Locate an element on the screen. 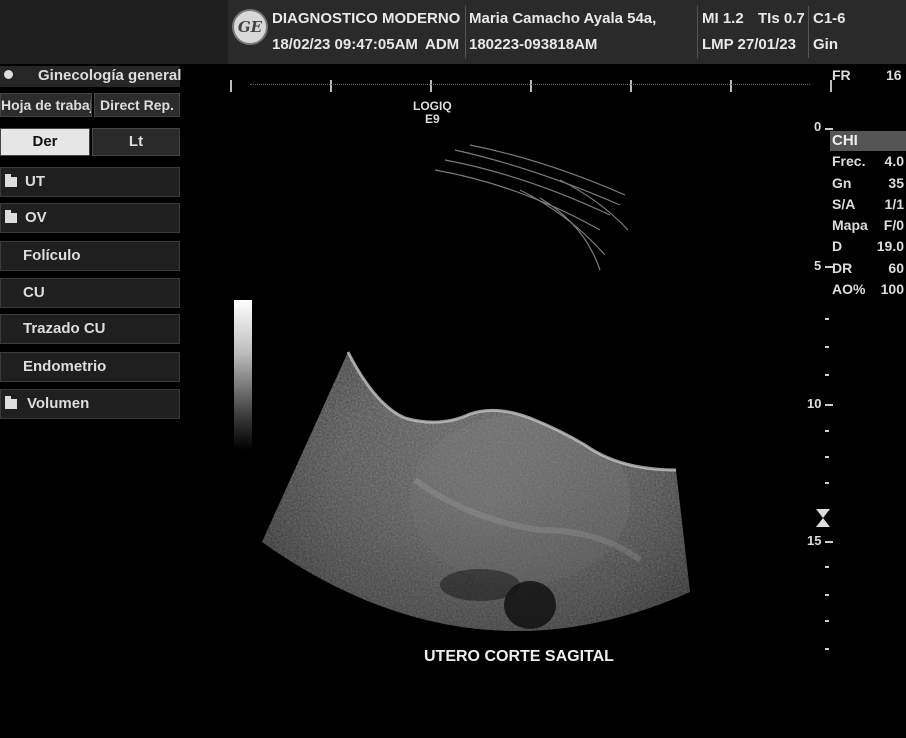 This screenshot has height=738, width=906. list-item-label: Folículo is located at coordinates (52, 255).